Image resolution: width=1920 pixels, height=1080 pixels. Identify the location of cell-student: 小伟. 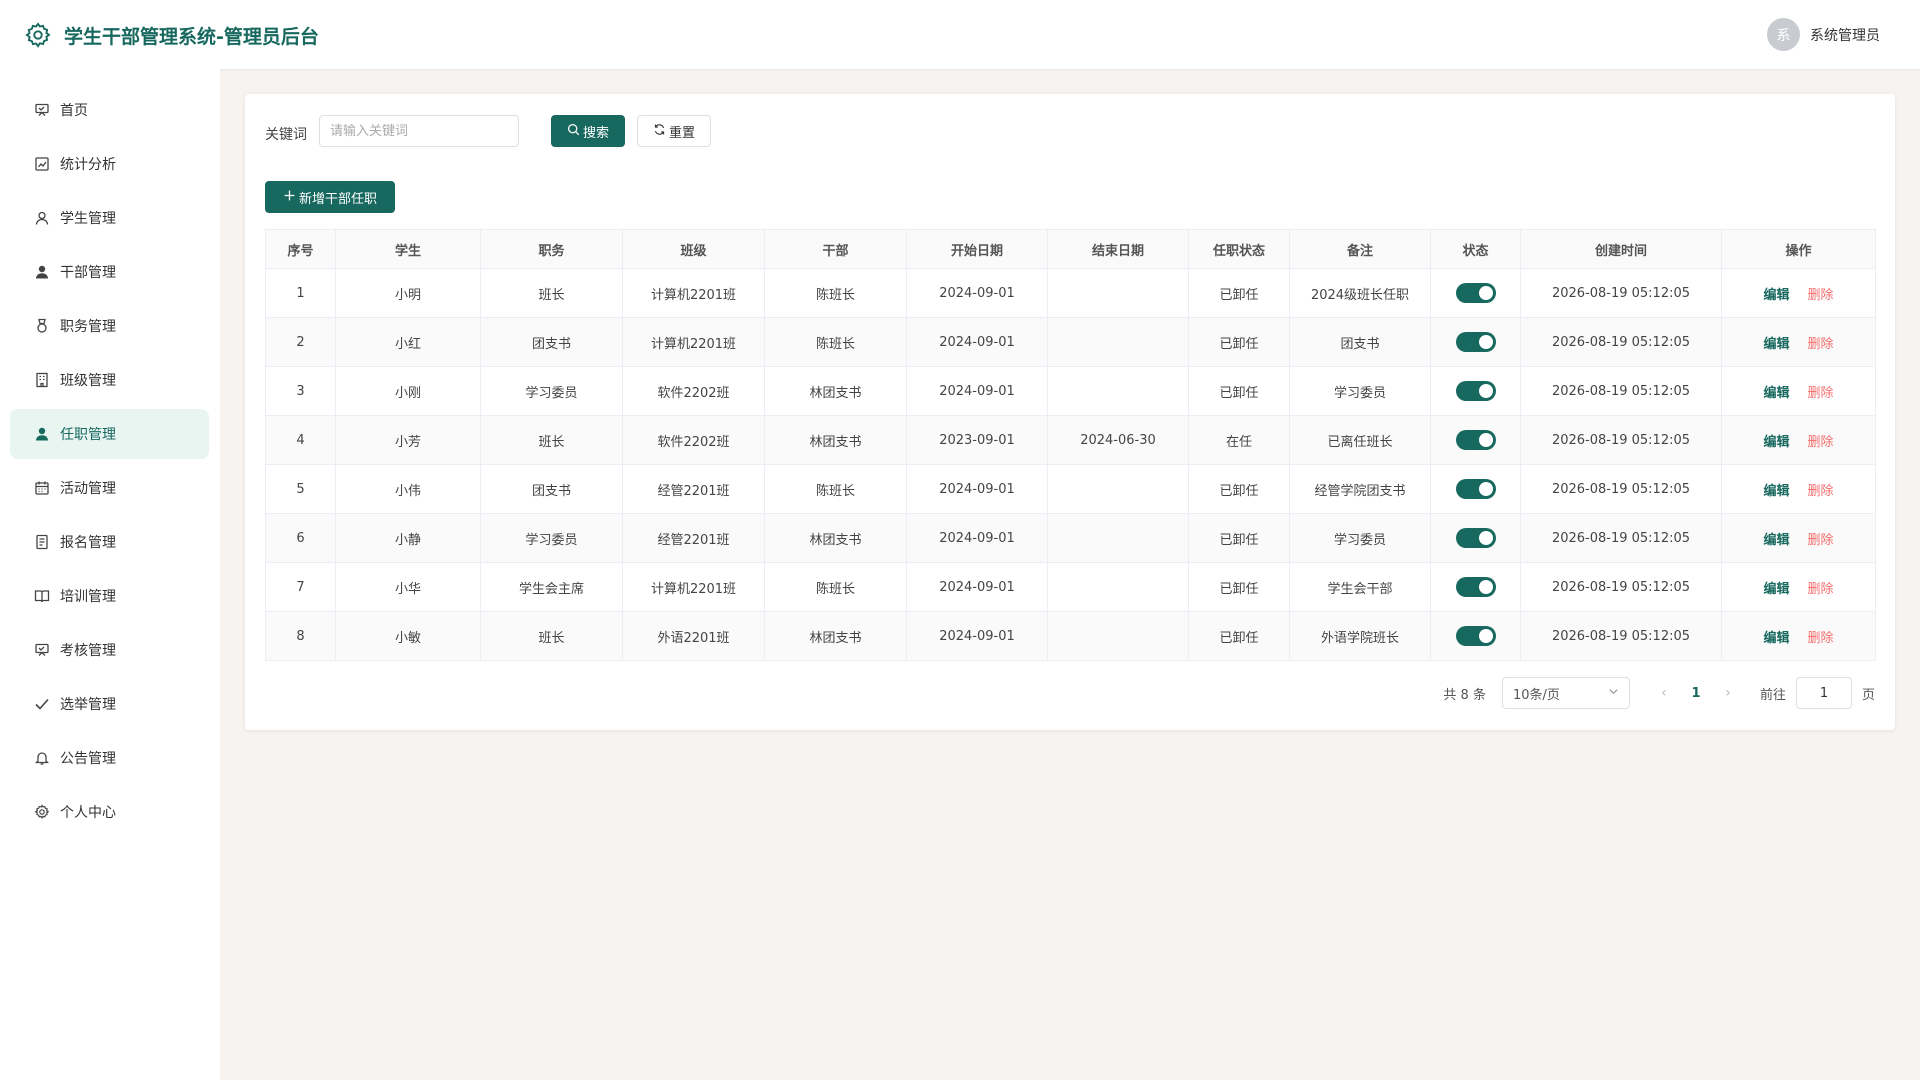
(408, 489).